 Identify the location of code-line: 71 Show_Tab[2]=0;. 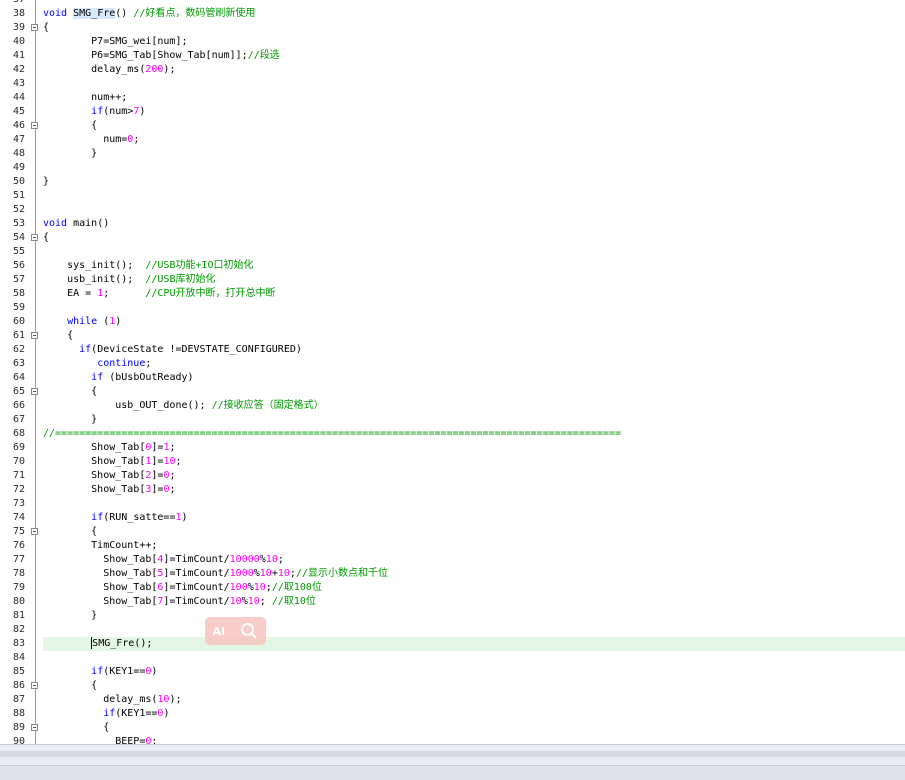
(452, 476).